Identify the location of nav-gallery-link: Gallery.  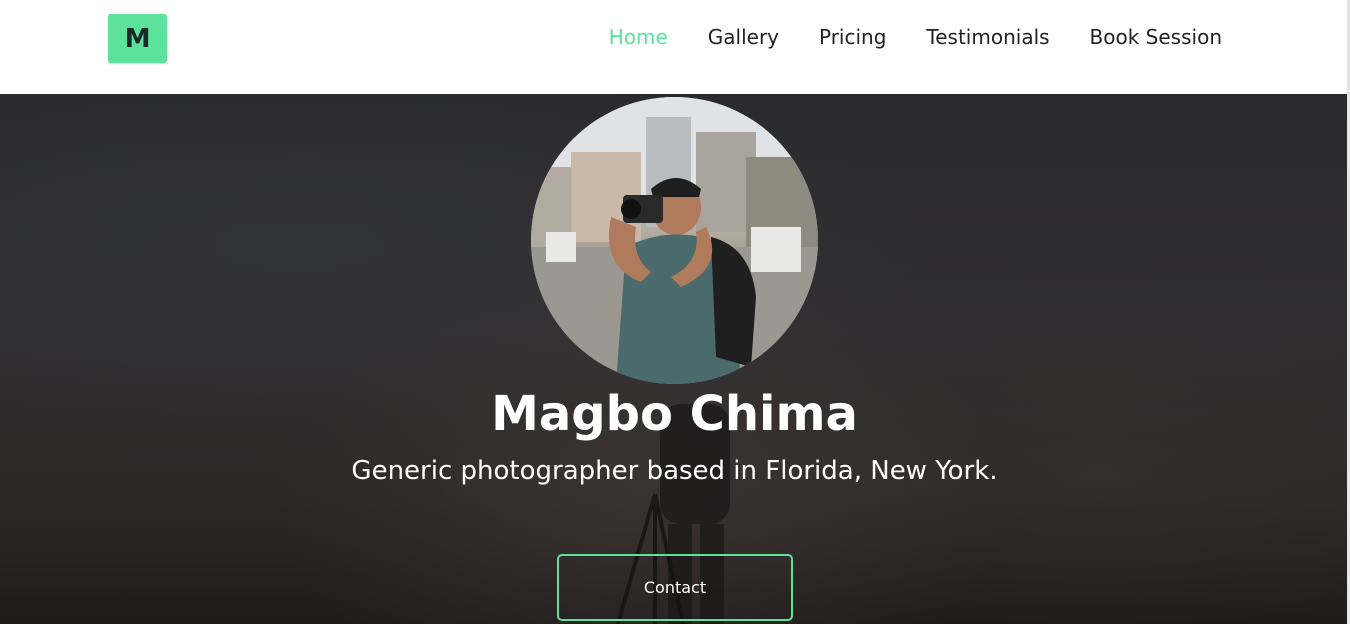
(743, 37).